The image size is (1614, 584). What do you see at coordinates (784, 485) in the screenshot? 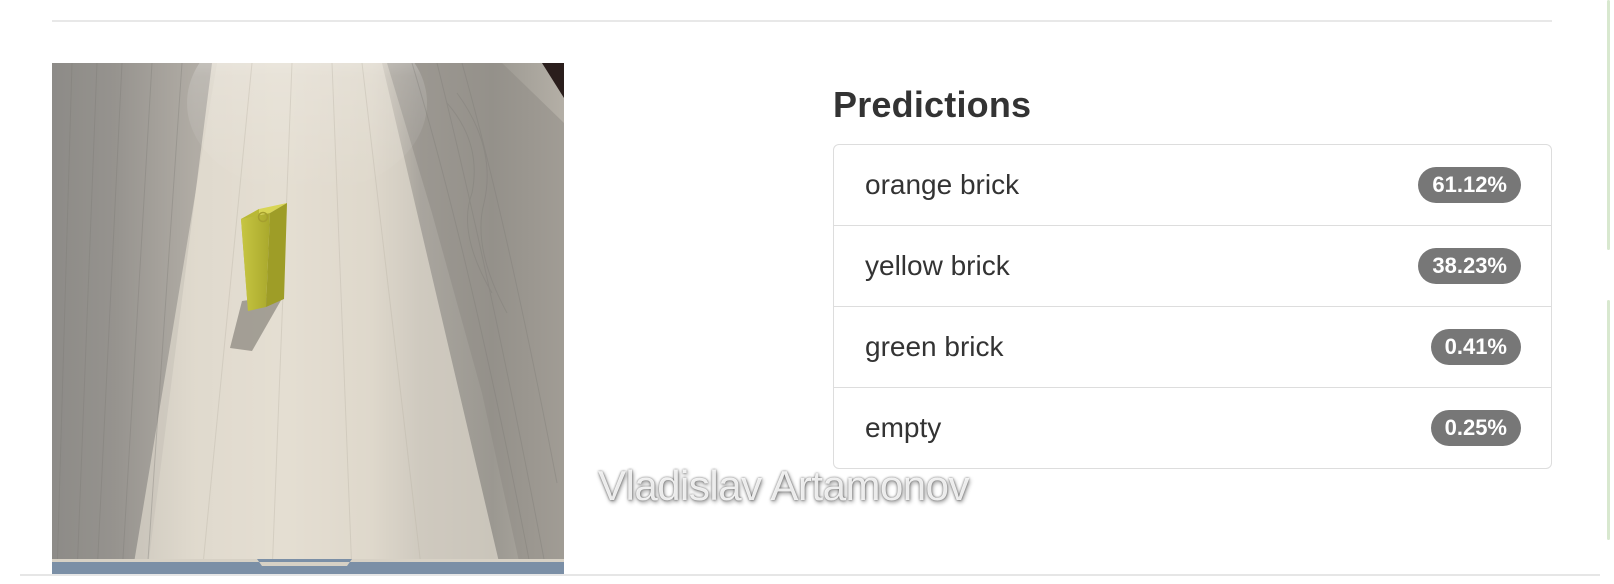
I see `author-watermark: Vladislav Artamonov` at bounding box center [784, 485].